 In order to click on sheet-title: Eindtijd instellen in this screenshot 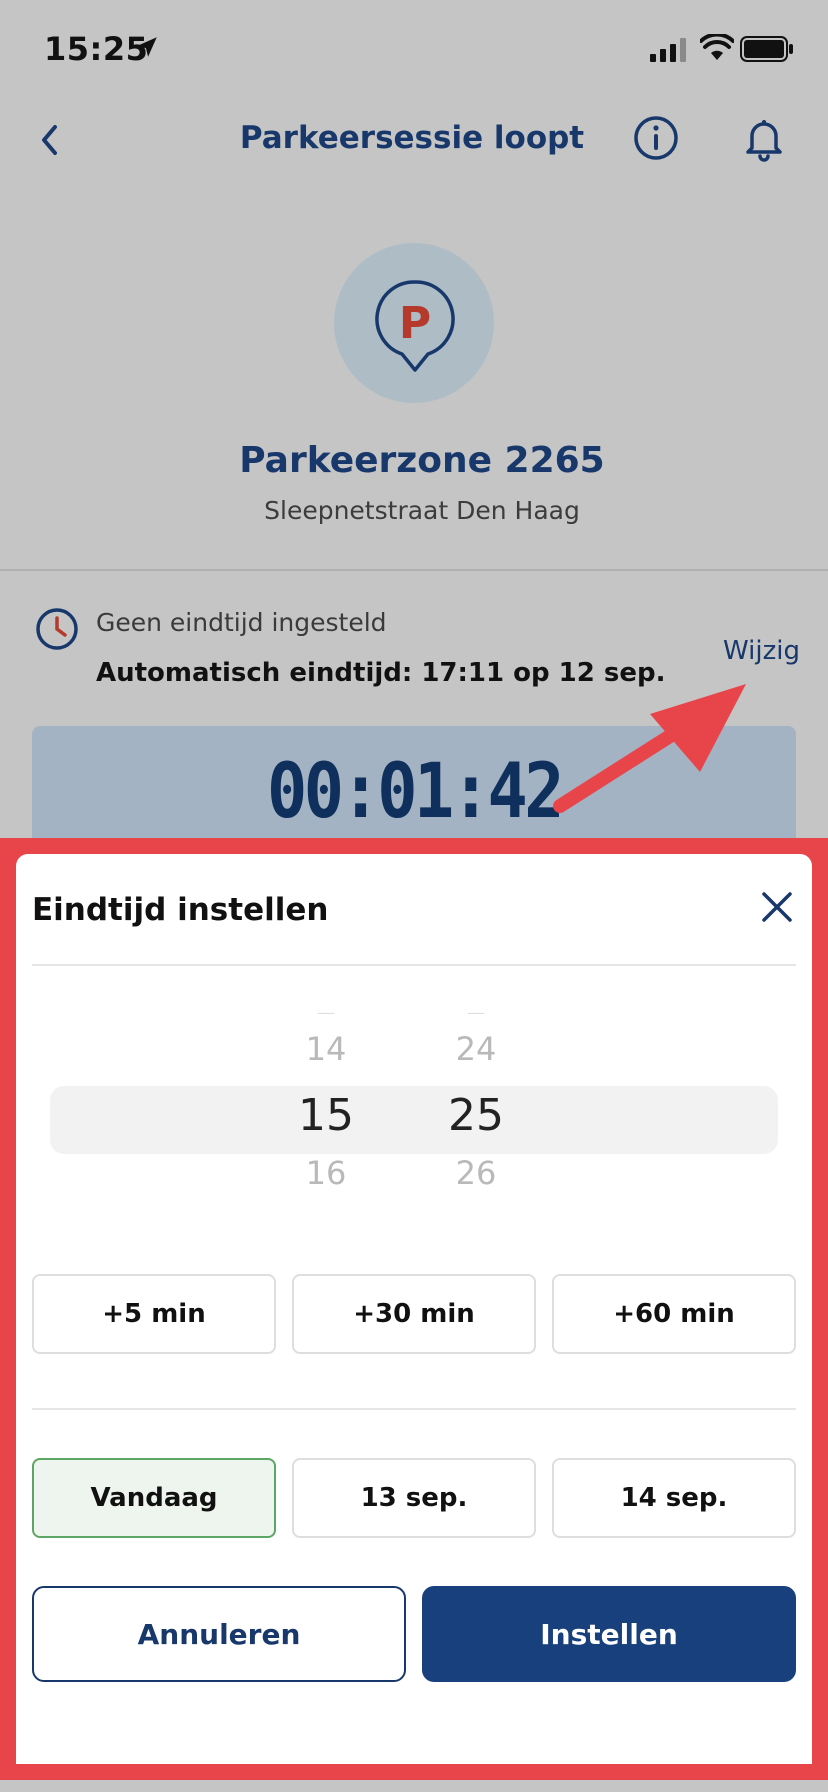, I will do `click(180, 910)`.